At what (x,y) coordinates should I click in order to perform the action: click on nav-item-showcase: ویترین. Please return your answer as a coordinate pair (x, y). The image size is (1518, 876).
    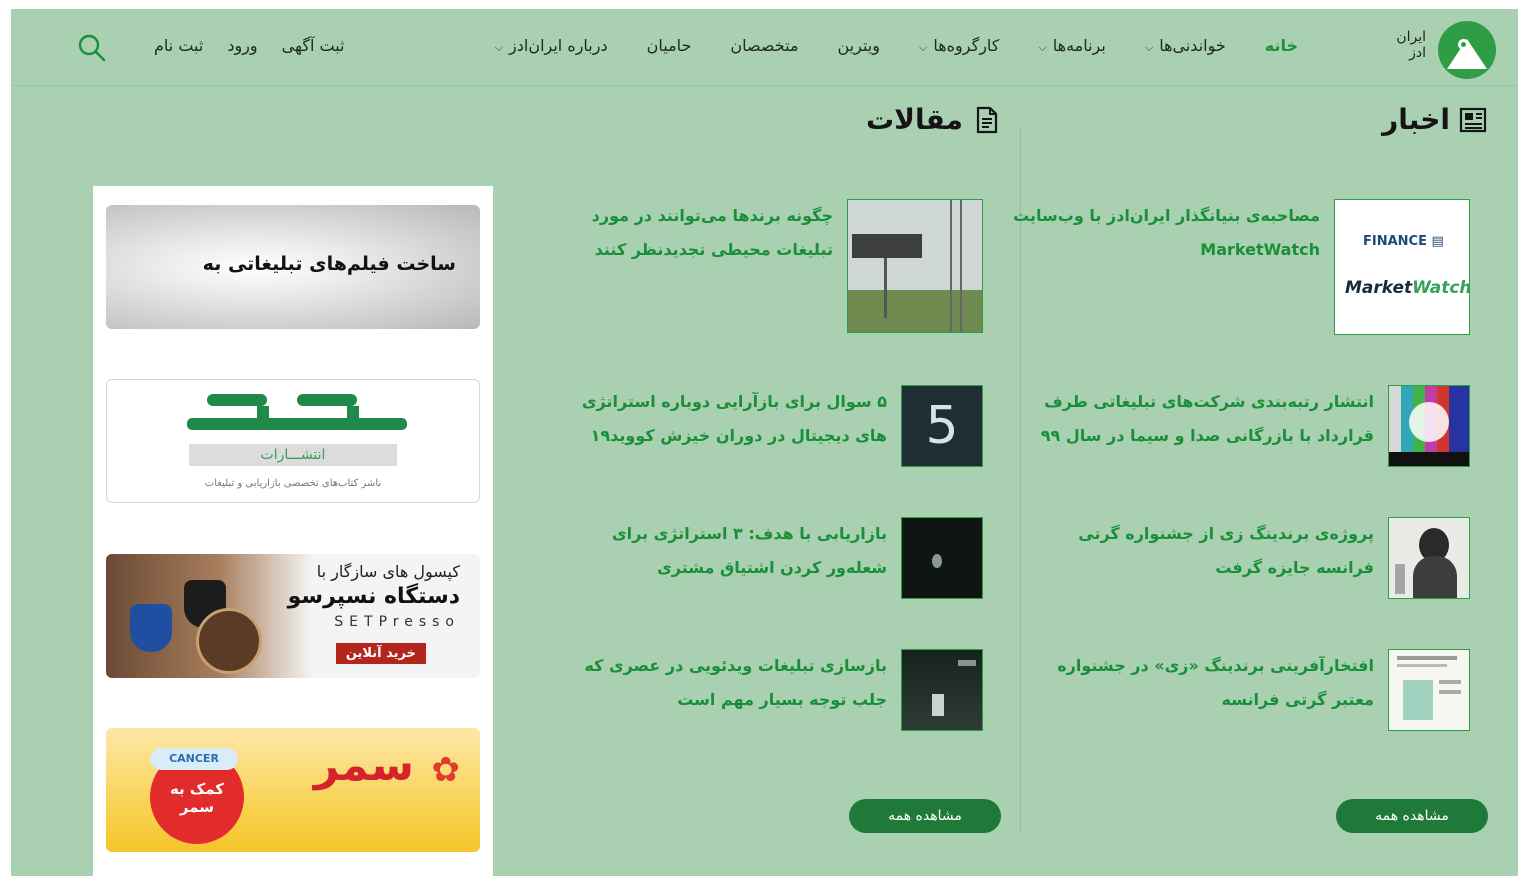
    Looking at the image, I should click on (859, 45).